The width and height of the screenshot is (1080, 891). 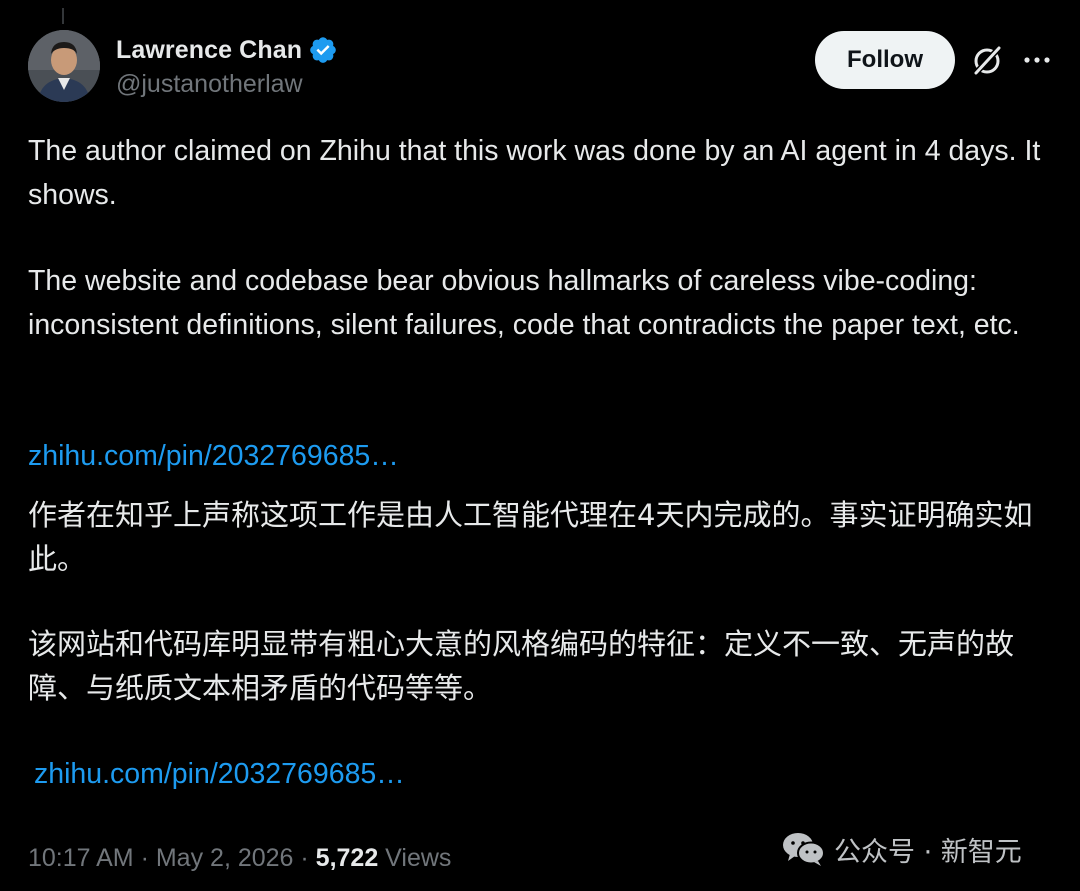 What do you see at coordinates (543, 68) in the screenshot?
I see `tweet-header: Lawrence Chan @justanotherlaw Follow` at bounding box center [543, 68].